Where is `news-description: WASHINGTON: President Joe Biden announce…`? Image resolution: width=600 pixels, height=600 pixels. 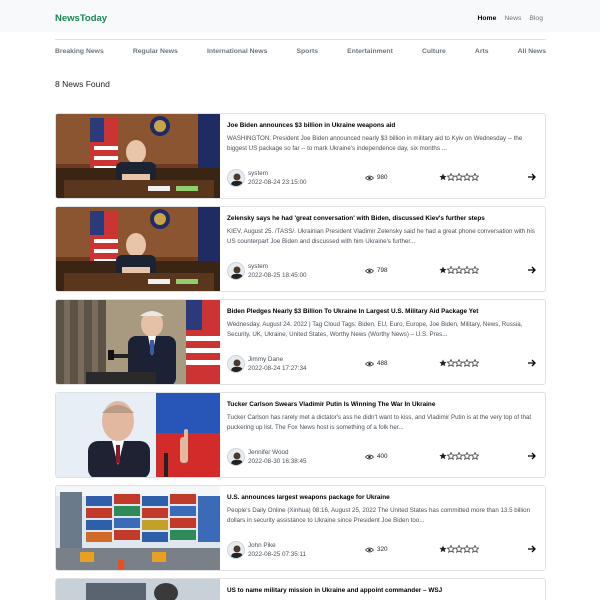 news-description: WASHINGTON: President Joe Biden announce… is located at coordinates (375, 143).